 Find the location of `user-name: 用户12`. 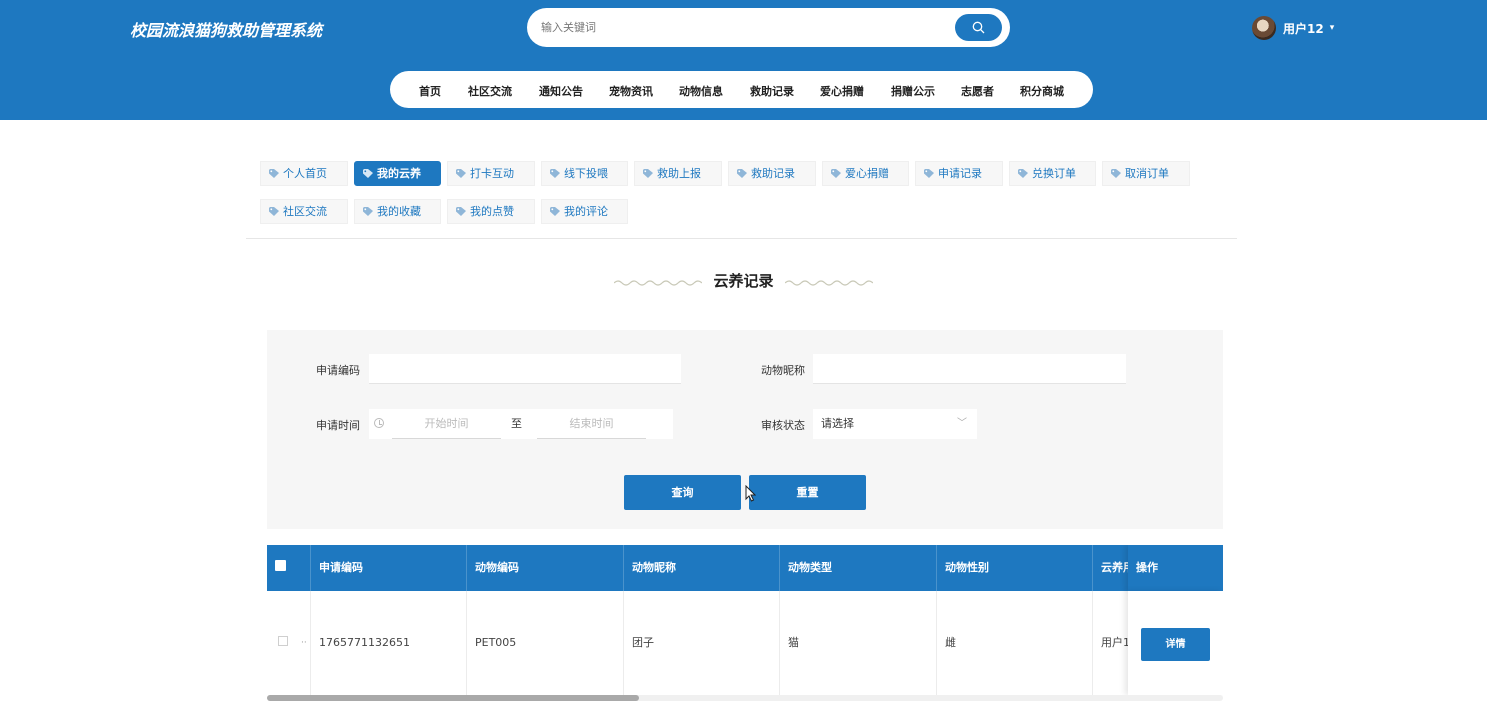

user-name: 用户12 is located at coordinates (1303, 28).